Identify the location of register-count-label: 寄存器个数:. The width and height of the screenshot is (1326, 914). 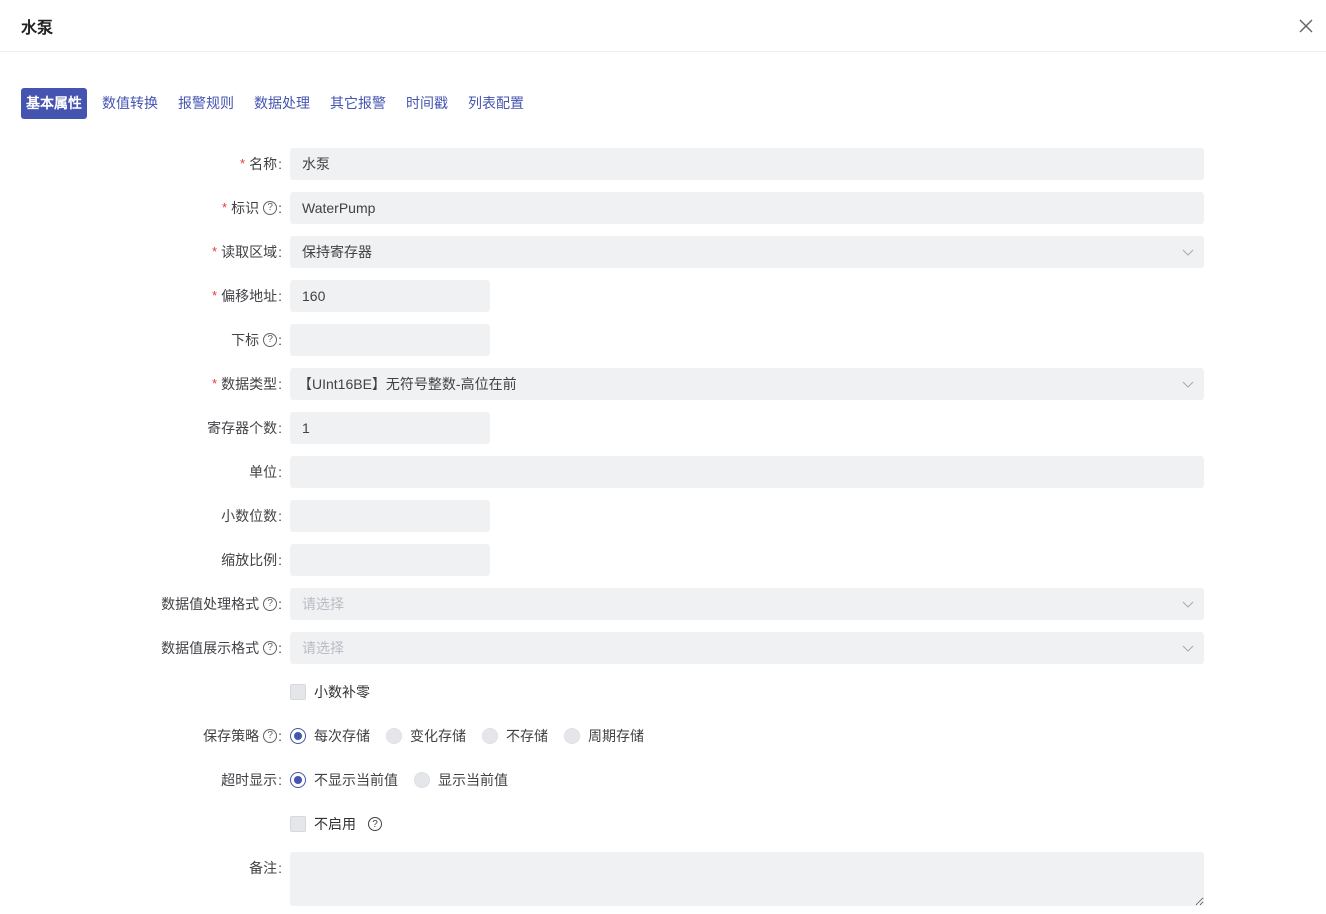
(244, 428).